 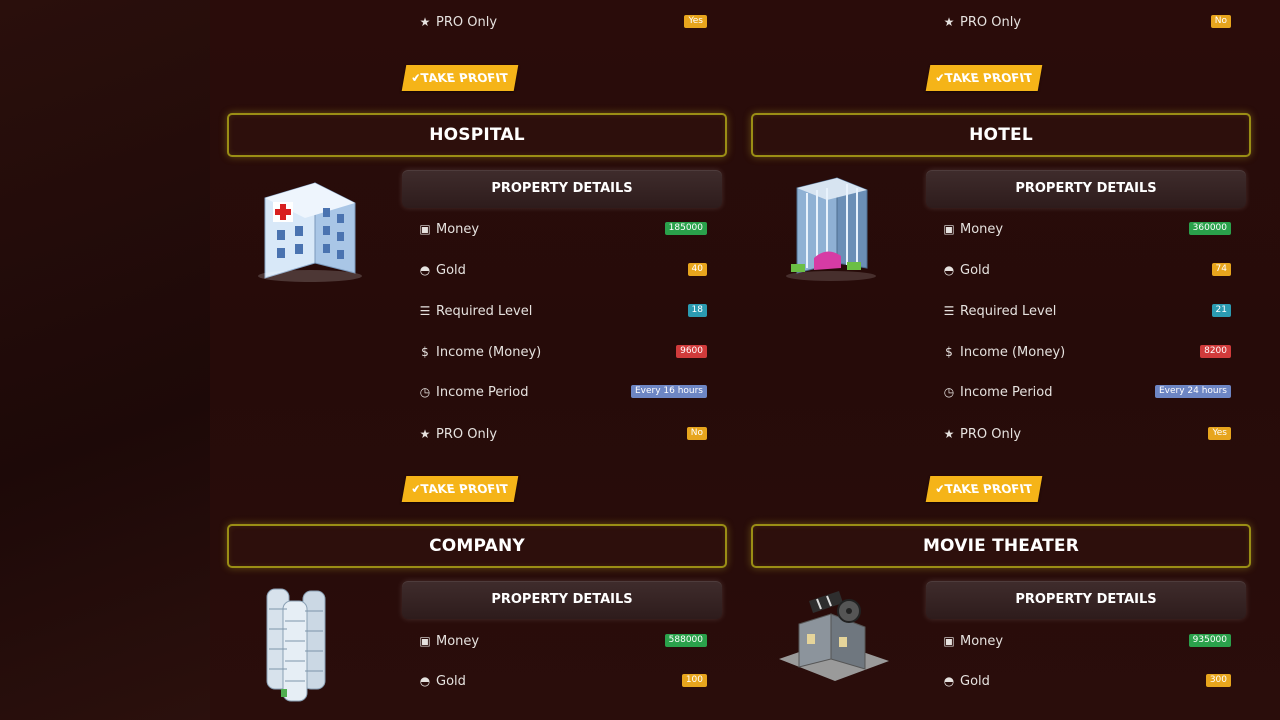 I want to click on gold-value: 100, so click(x=694, y=680).